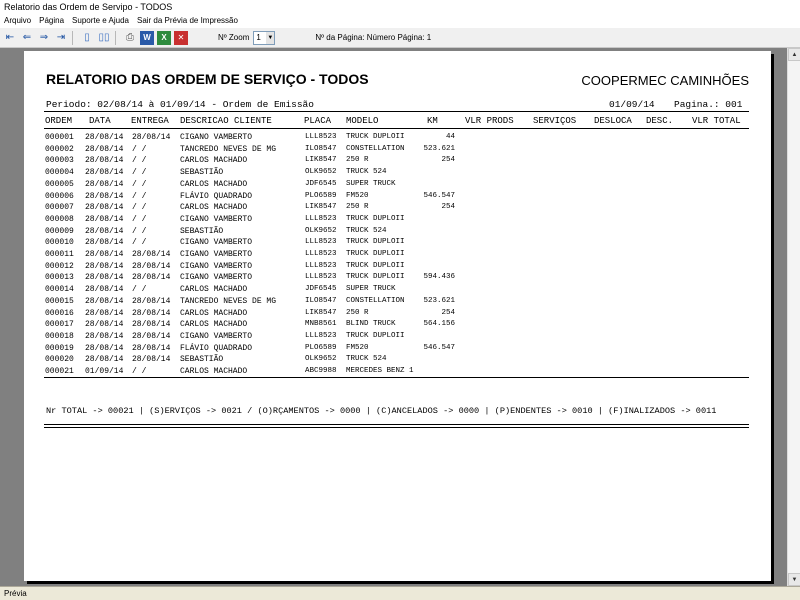  Describe the element at coordinates (61, 38) in the screenshot. I see `last-page-icon: ⇥` at that location.